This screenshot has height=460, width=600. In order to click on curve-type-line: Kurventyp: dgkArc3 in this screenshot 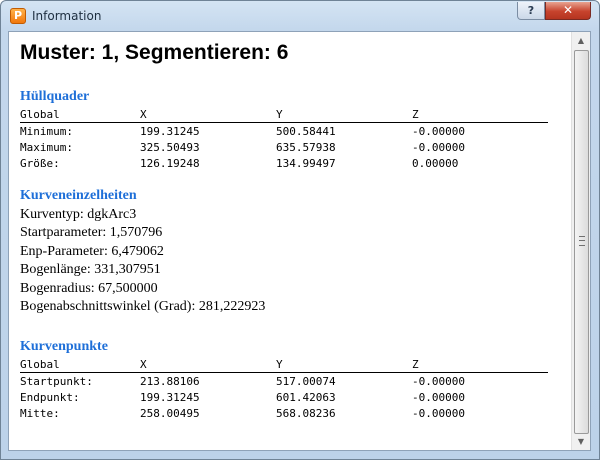, I will do `click(78, 214)`.